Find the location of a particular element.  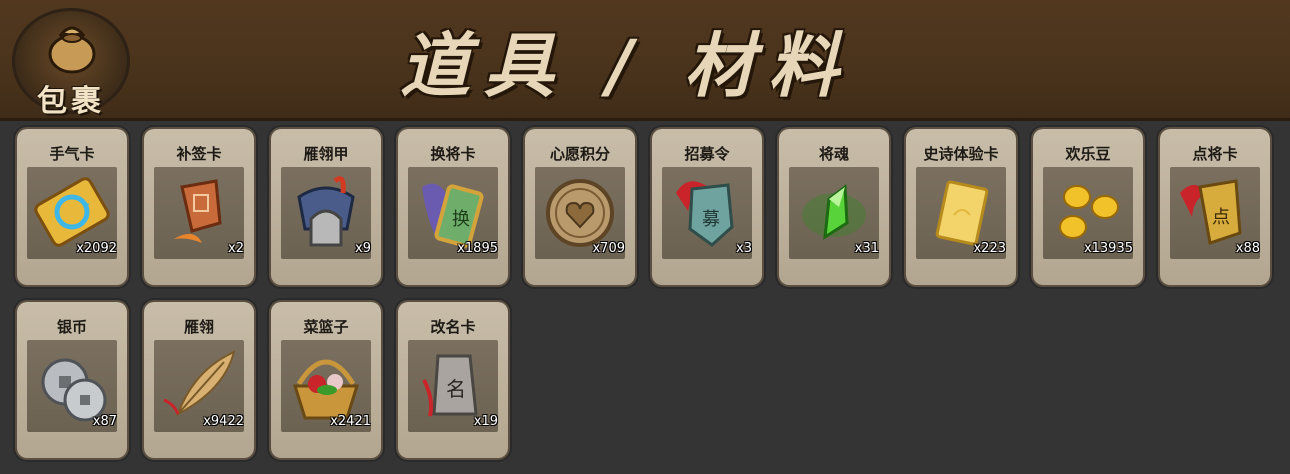

item-name: 欢乐豆 is located at coordinates (1088, 154).